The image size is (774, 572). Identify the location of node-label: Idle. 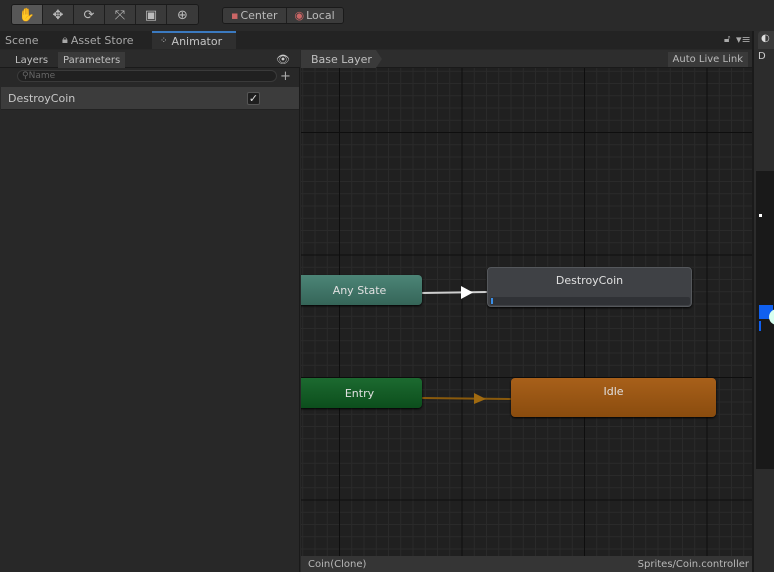
(613, 391).